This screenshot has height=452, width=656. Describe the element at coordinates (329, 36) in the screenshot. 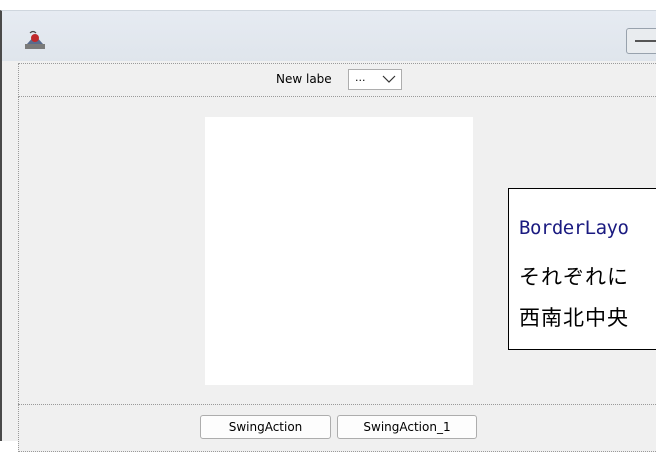

I see `title-bar` at that location.